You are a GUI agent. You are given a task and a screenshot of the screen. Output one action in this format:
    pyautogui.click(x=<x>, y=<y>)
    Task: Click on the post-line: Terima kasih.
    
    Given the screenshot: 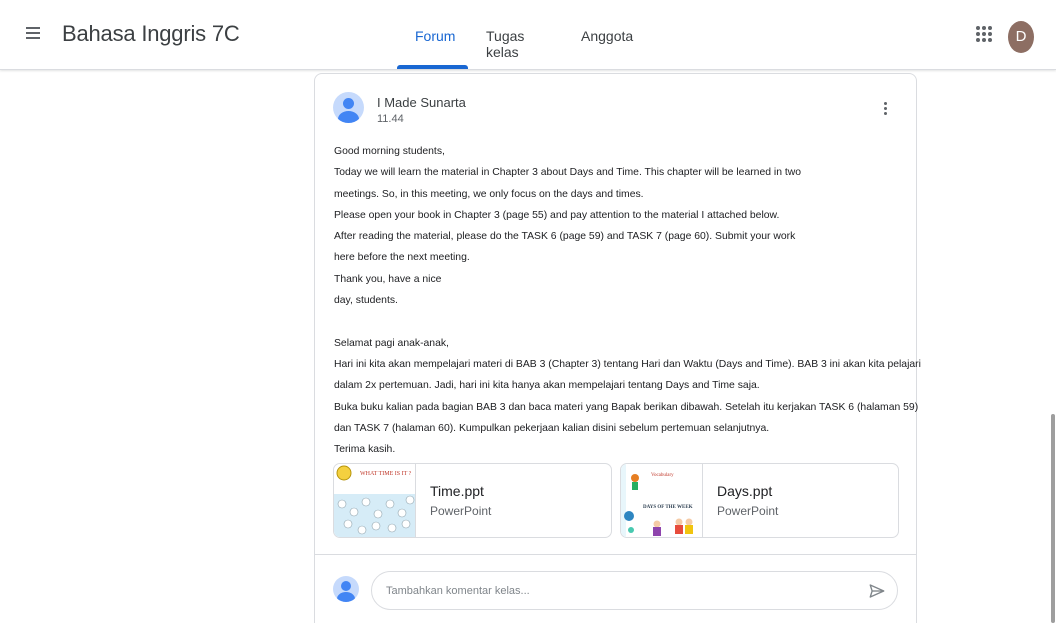 What is the action you would take?
    pyautogui.click(x=365, y=450)
    